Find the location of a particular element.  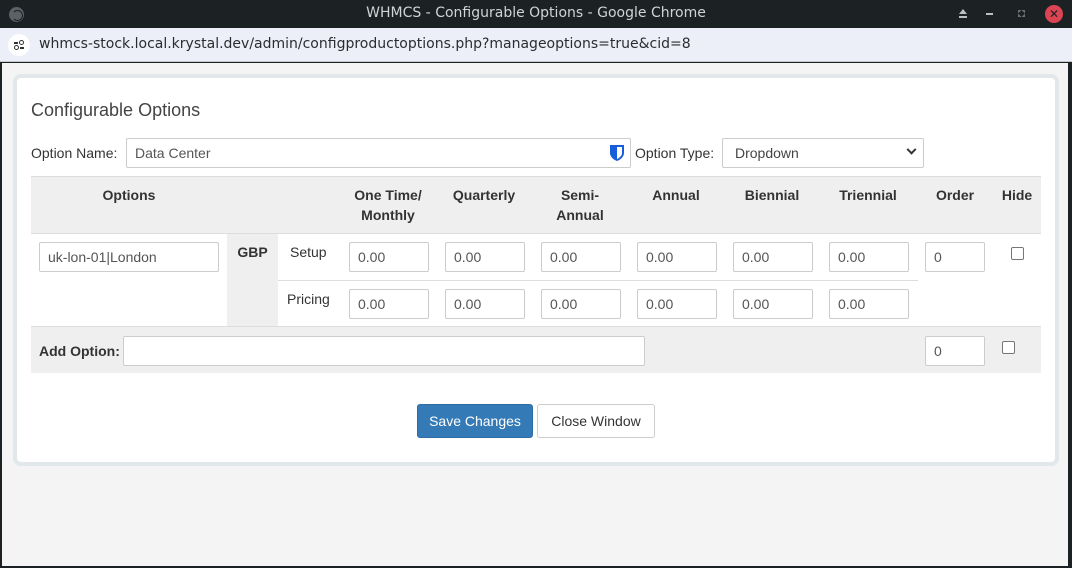

setup-monthly-input: 0.00 is located at coordinates (389, 257).